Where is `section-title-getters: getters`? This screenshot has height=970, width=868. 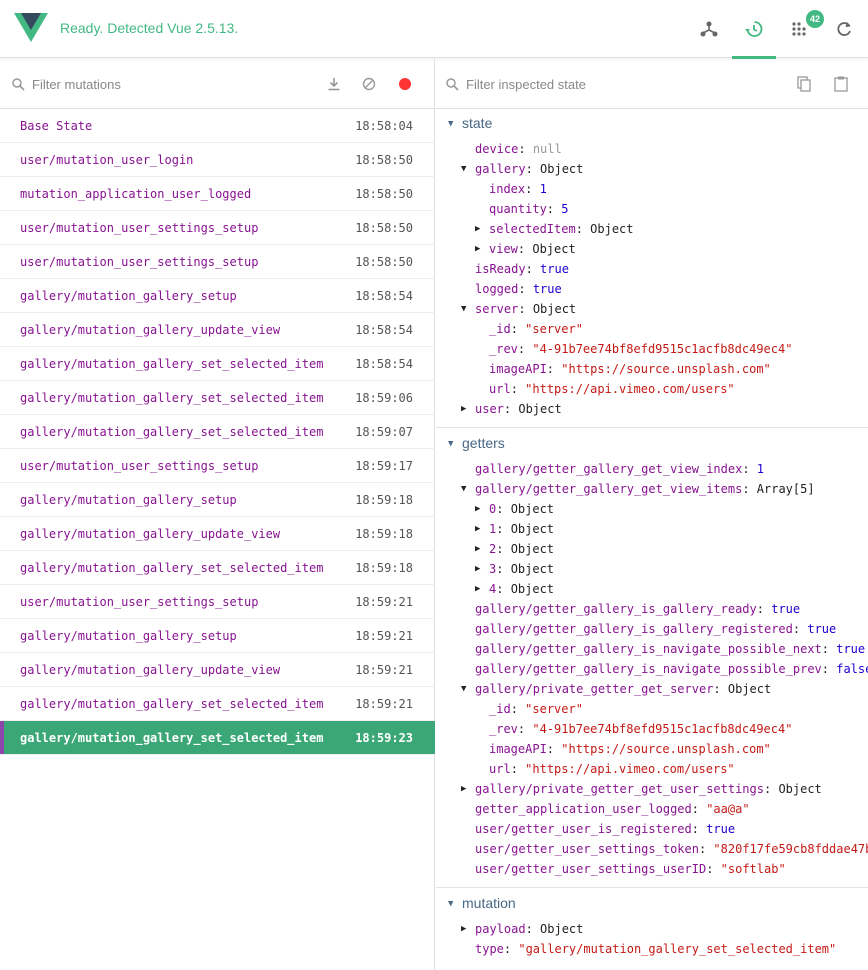
section-title-getters: getters is located at coordinates (483, 443).